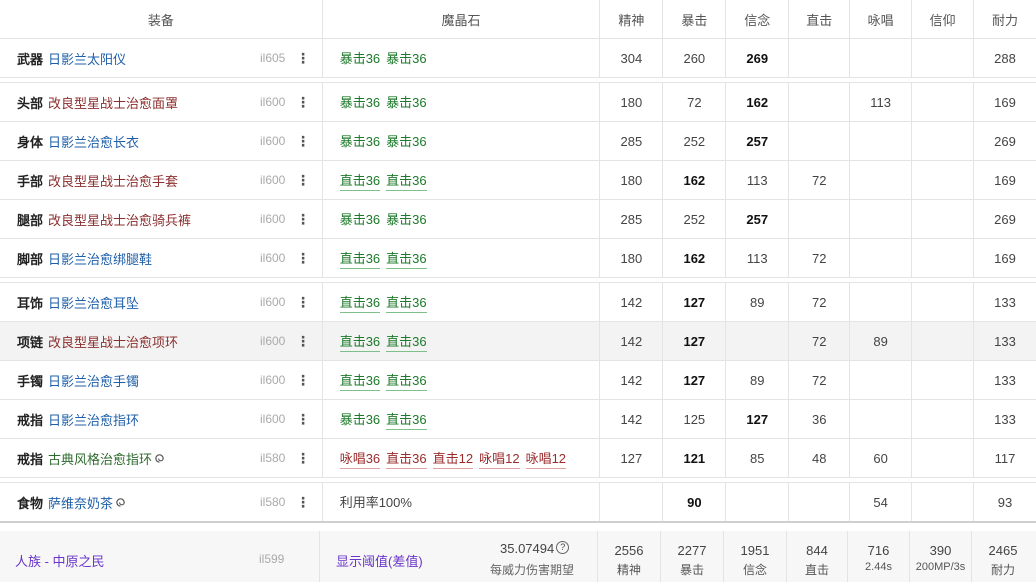 This screenshot has width=1036, height=582. Describe the element at coordinates (518, 219) in the screenshot. I see `gear-row: 腿部 改良型星战士治愈骑兵裤 il600 ⋮ 暴击36 暴击36 285 252 257 269` at that location.